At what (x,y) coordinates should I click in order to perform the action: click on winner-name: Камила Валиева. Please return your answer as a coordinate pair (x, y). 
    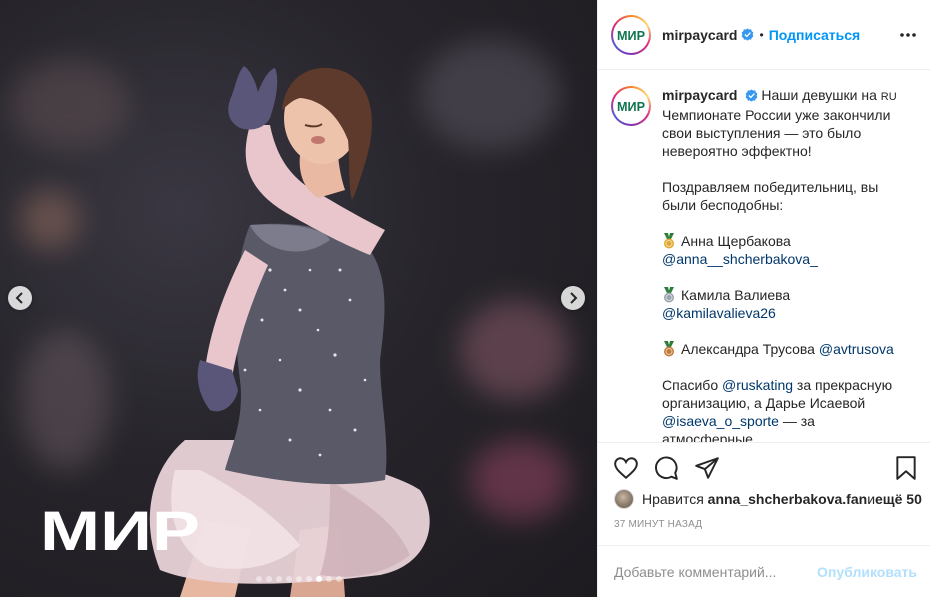
    Looking at the image, I should click on (736, 295).